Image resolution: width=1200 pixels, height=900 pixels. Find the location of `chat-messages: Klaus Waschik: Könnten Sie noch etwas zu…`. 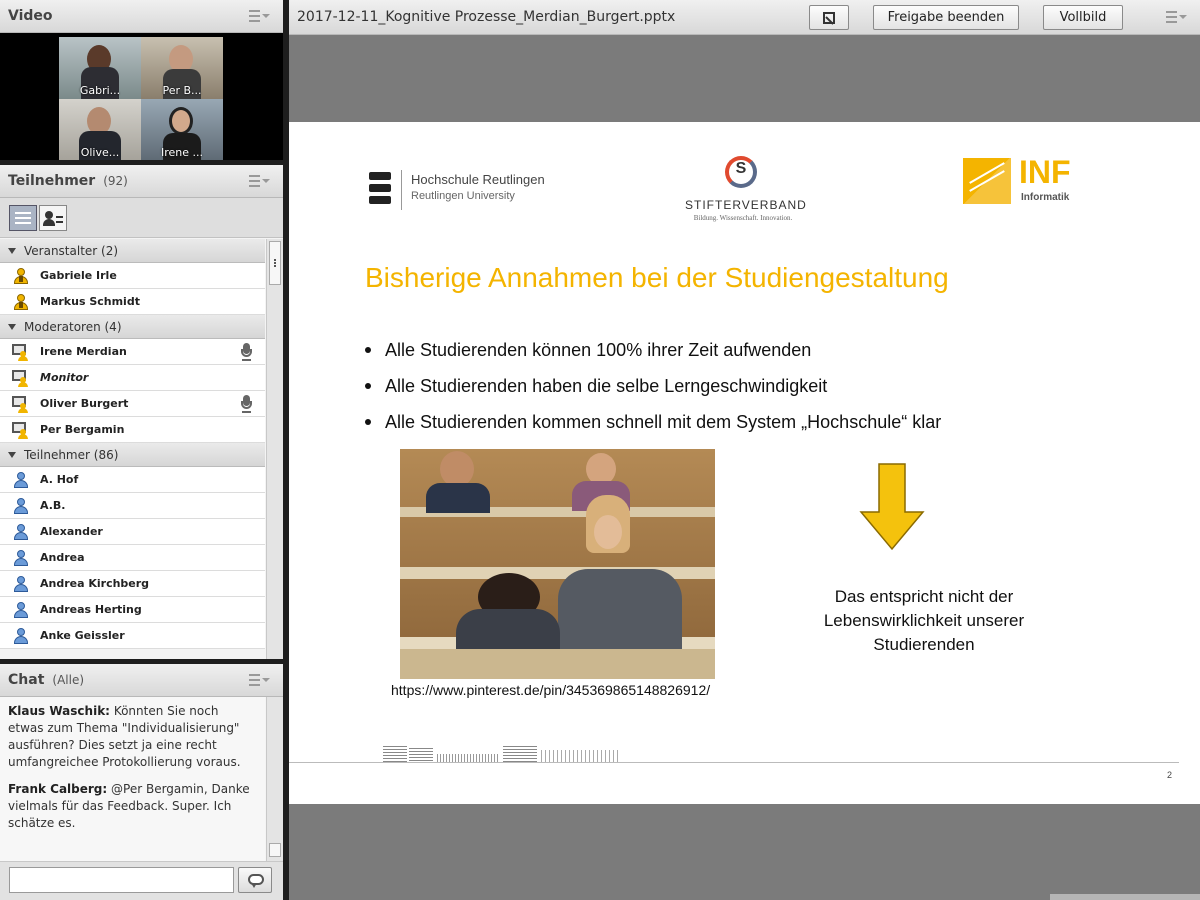

chat-messages: Klaus Waschik: Könnten Sie noch etwas zu… is located at coordinates (132, 779).